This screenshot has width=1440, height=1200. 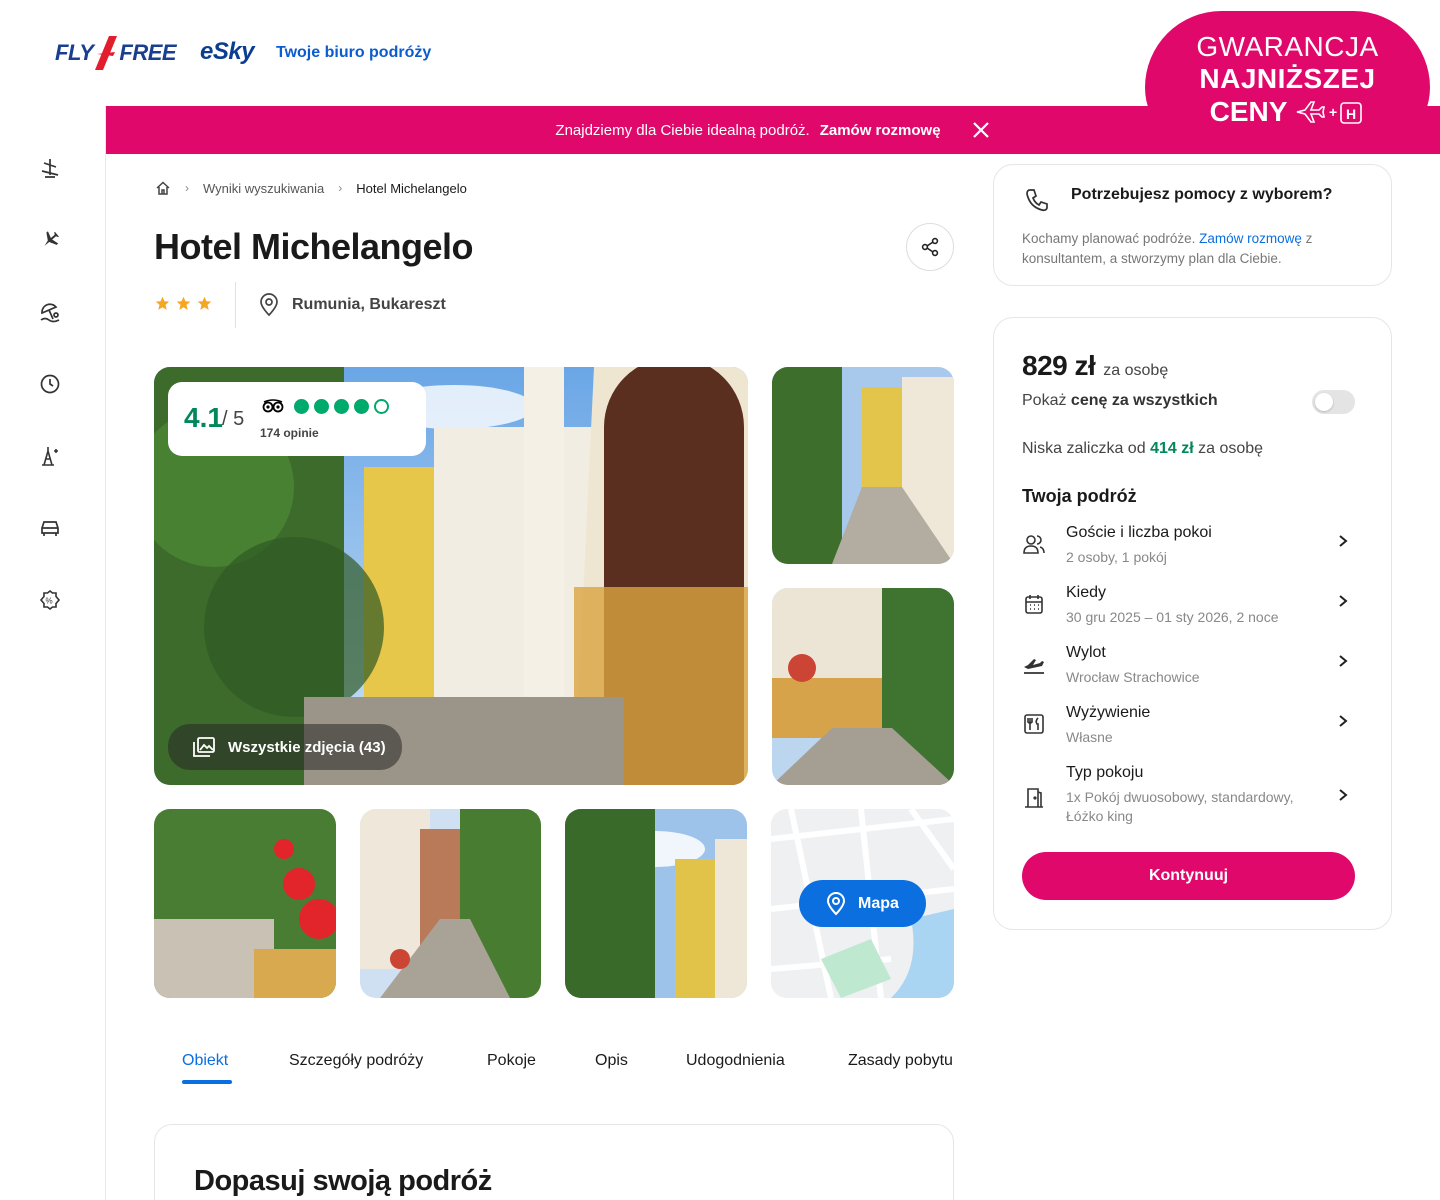 I want to click on trip-row-value: 30 gru 2025 – 01 sty 2026, 2 noce, so click(x=1172, y=617).